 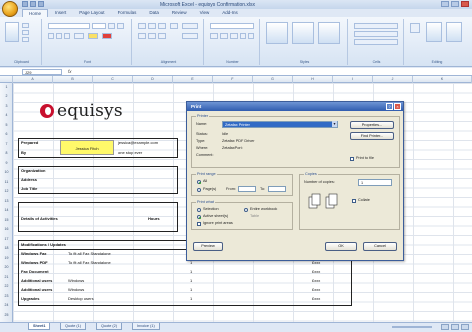 What do you see at coordinates (277, 189) in the screenshot?
I see `to-input` at bounding box center [277, 189].